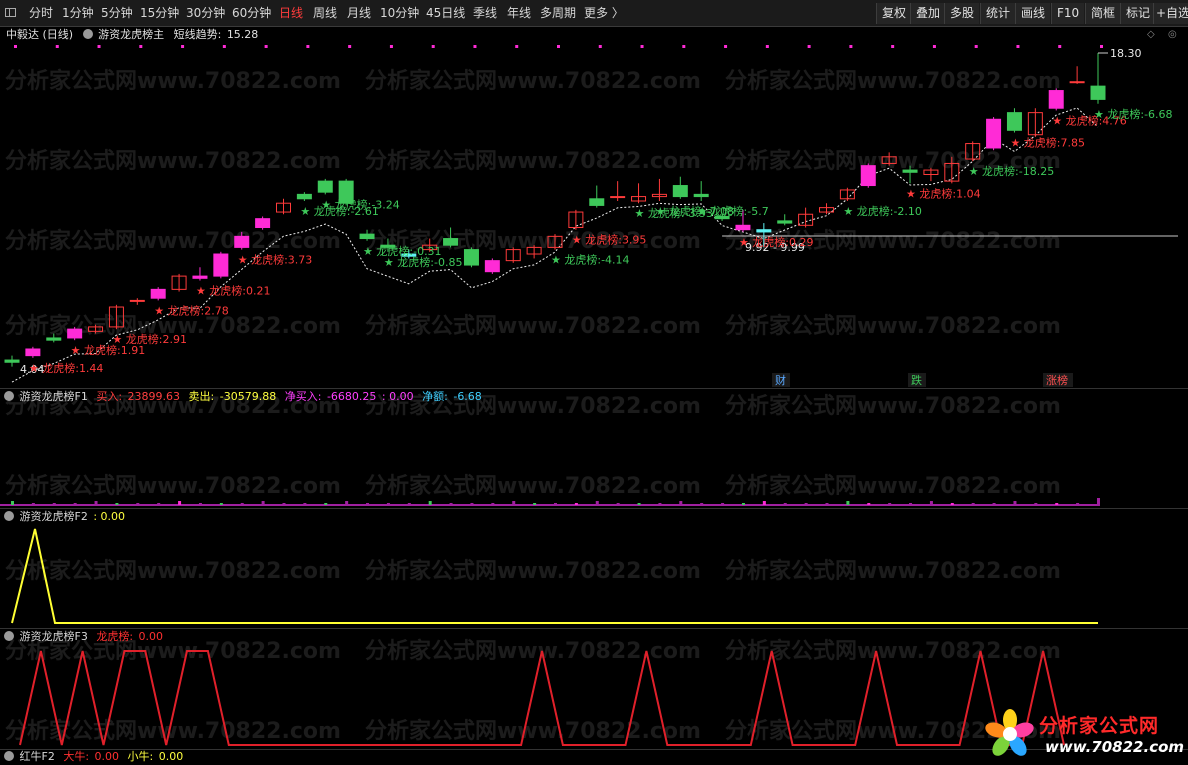 The image size is (1188, 765). Describe the element at coordinates (397, 396) in the screenshot. I see `f1-extra-value: : 0.00` at that location.